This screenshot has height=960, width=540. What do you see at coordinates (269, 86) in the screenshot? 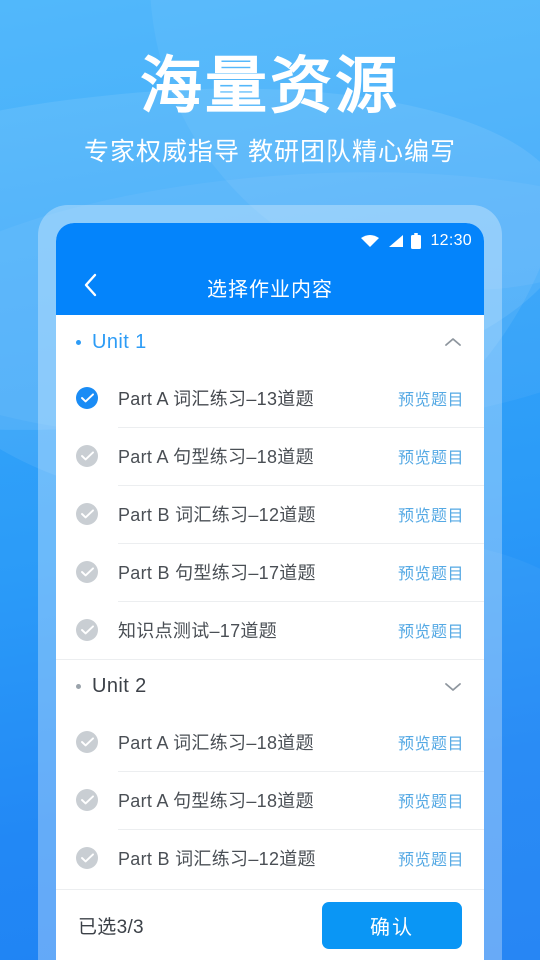
I see `hero-title: 海量资源` at bounding box center [269, 86].